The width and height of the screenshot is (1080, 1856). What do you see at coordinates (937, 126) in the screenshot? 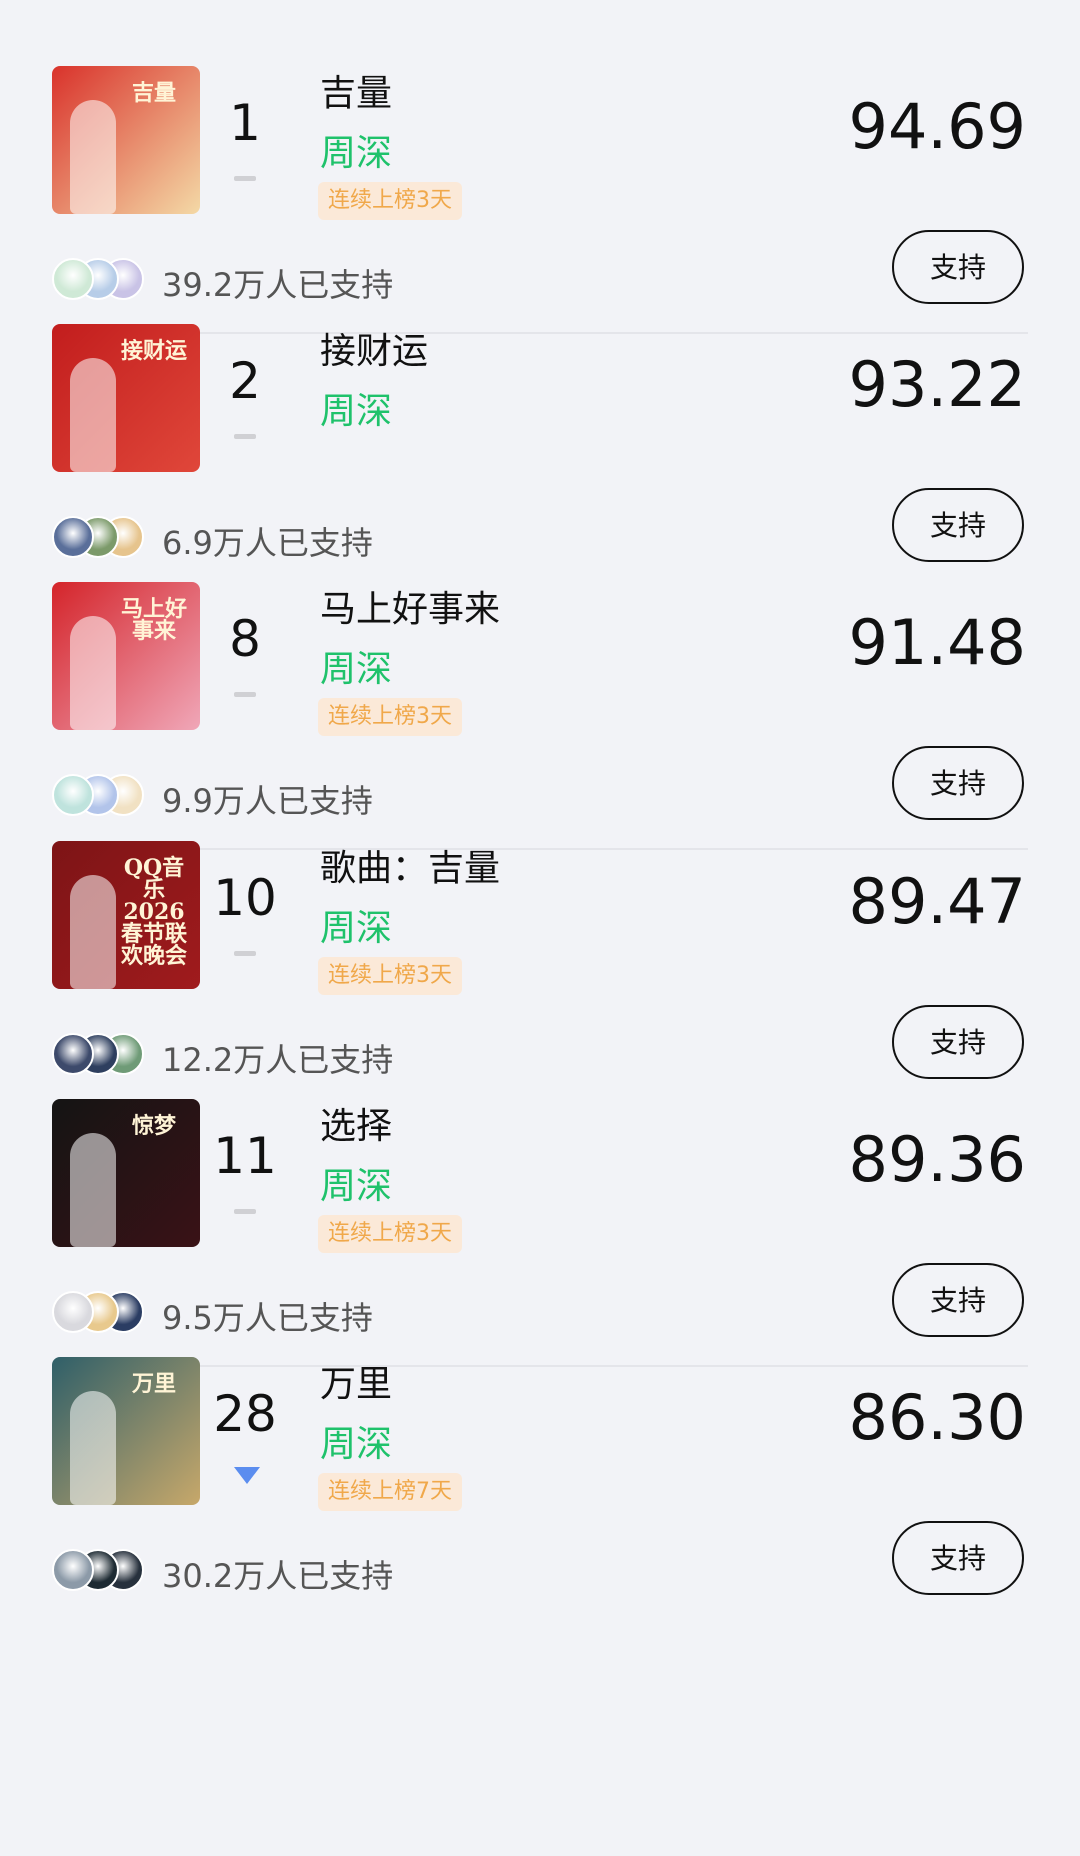
I see `score-value: 94.69` at bounding box center [937, 126].